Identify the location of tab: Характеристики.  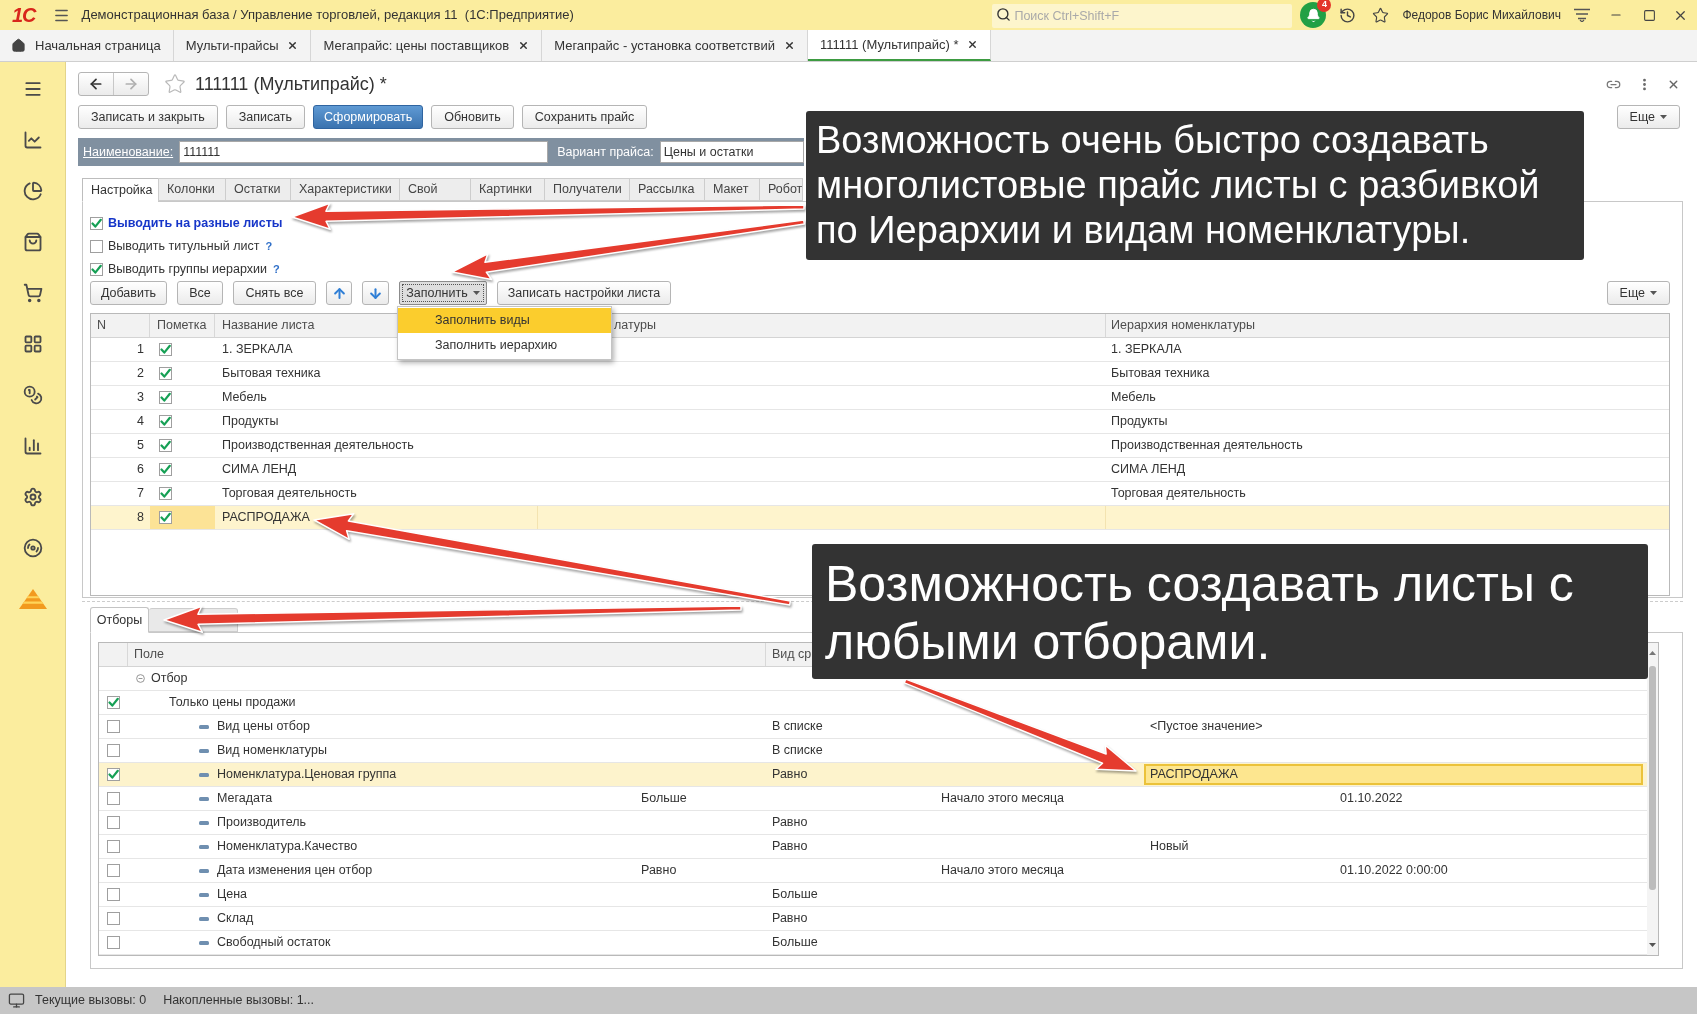
(344, 189).